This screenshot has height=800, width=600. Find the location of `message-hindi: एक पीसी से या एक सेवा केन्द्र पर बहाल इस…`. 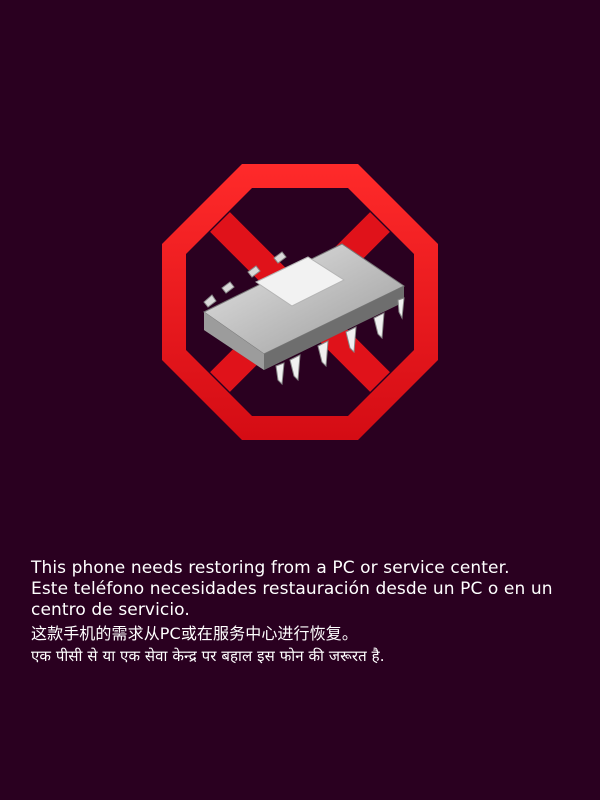

message-hindi: एक पीसी से या एक सेवा केन्द्र पर बहाल इस… is located at coordinates (208, 656).